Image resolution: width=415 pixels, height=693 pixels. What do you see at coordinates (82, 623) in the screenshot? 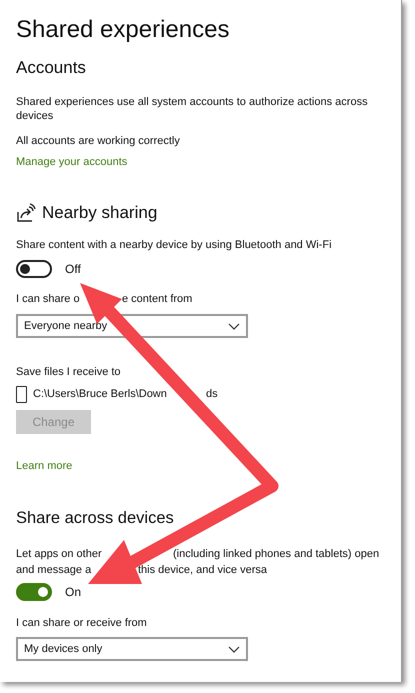
I see `field-label: I can share or receive from` at bounding box center [82, 623].